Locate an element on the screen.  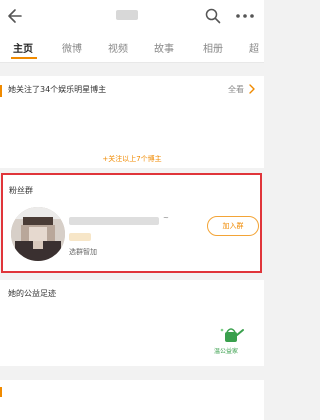
more-icon is located at coordinates (245, 16).